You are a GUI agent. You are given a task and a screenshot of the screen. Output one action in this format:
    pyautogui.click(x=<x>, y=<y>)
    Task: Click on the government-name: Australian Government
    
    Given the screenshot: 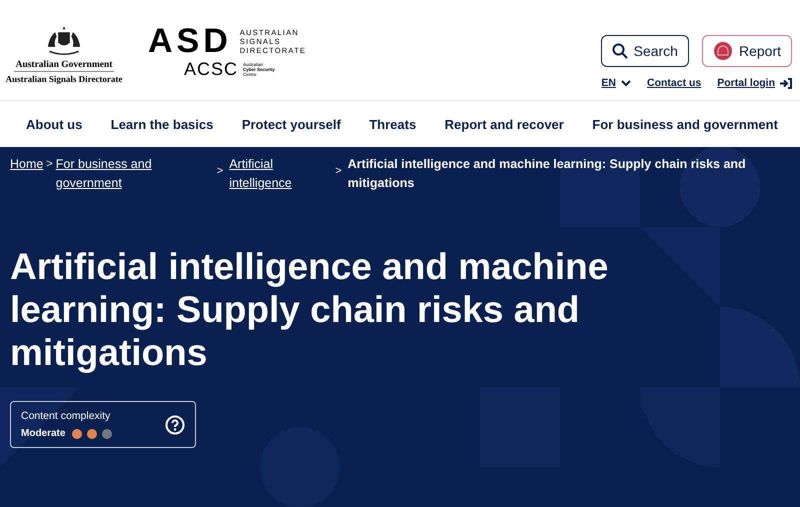 What is the action you would take?
    pyautogui.click(x=64, y=65)
    